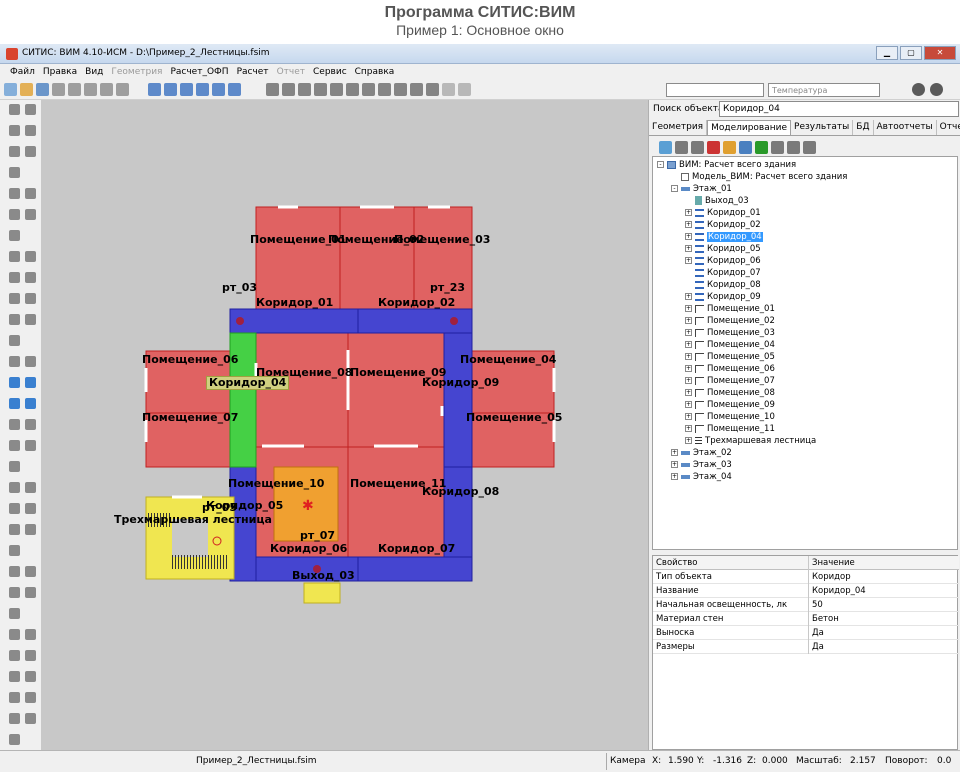 The image size is (960, 772). I want to click on tree-node: + Помещение_09, so click(730, 405).